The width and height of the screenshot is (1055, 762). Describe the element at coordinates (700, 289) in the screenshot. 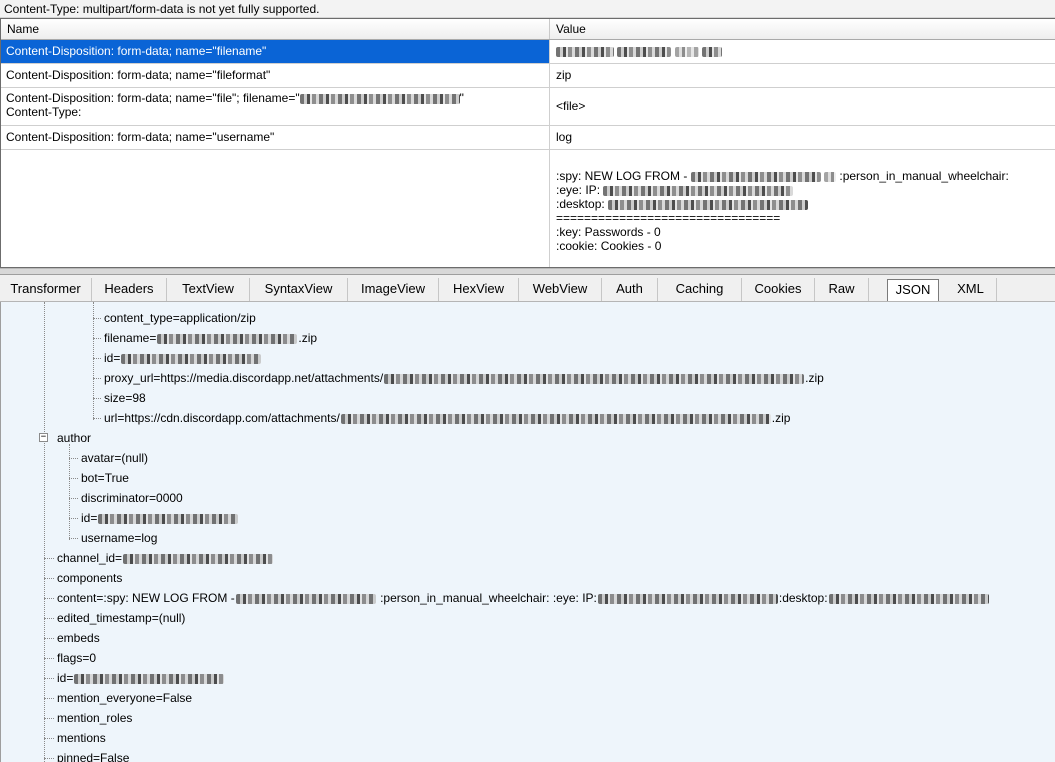

I see `tab-caching: Caching` at that location.